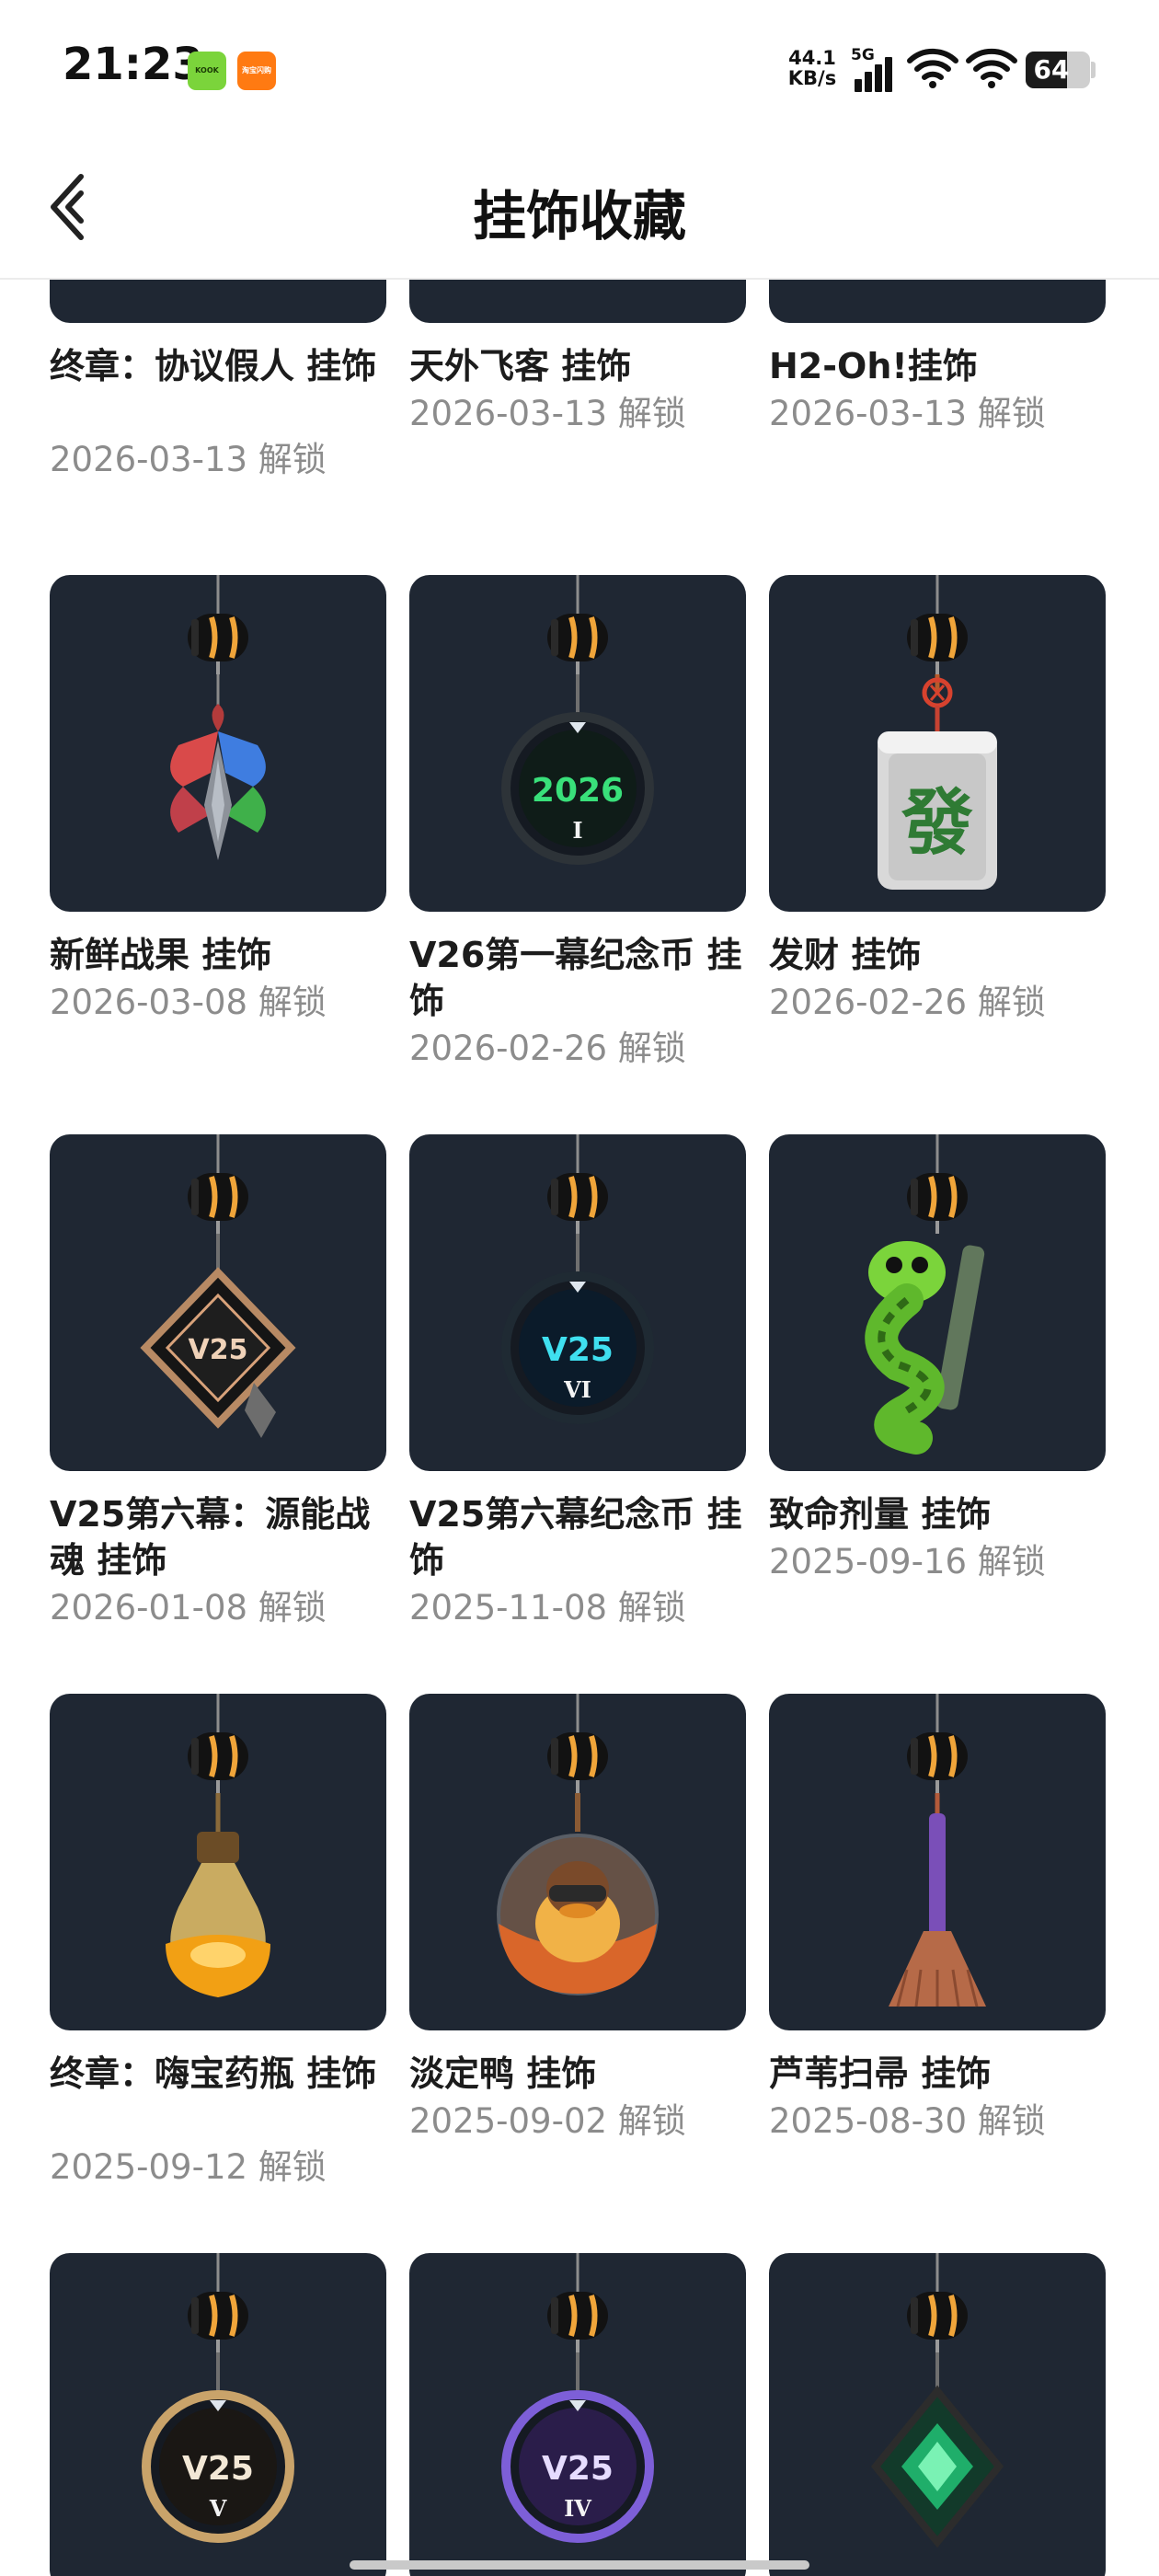 Image resolution: width=1159 pixels, height=2576 pixels. Describe the element at coordinates (503, 2073) in the screenshot. I see `pendant-name: 淡定鸭 挂饰` at that location.